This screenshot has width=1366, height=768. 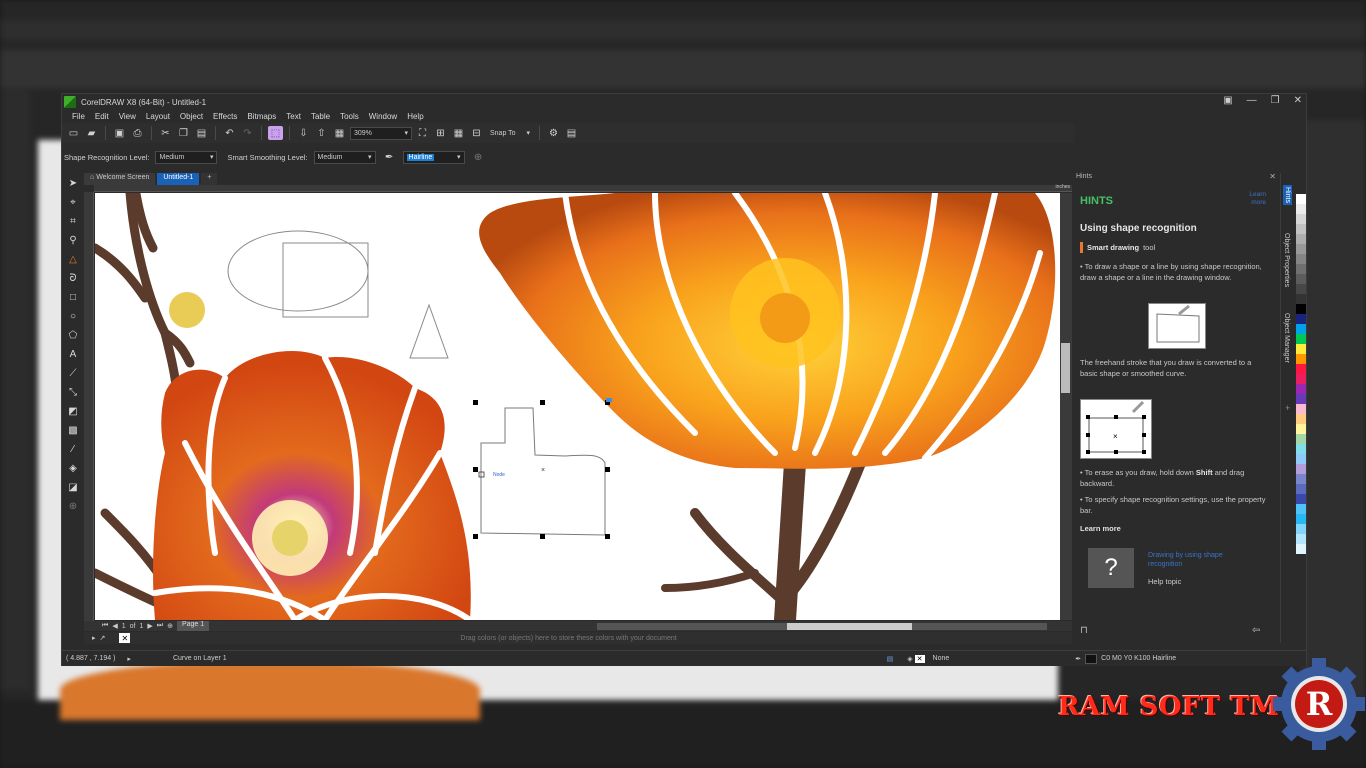 What do you see at coordinates (178, 179) in the screenshot?
I see `tab-untitled-1: Untitled-1` at bounding box center [178, 179].